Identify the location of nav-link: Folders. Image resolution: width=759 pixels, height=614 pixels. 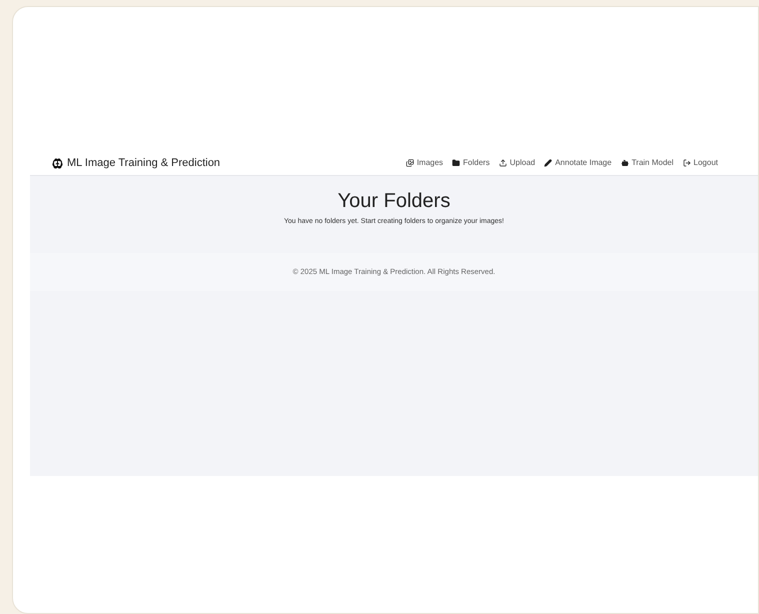
(471, 163).